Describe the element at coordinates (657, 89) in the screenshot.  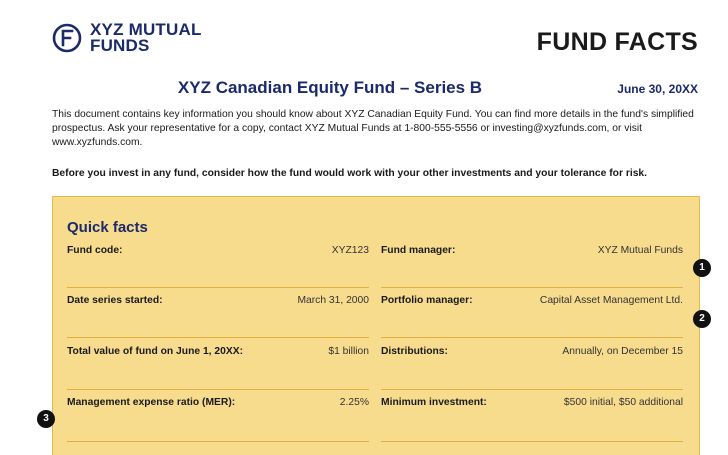
I see `fund-date: June 30, 20XX` at that location.